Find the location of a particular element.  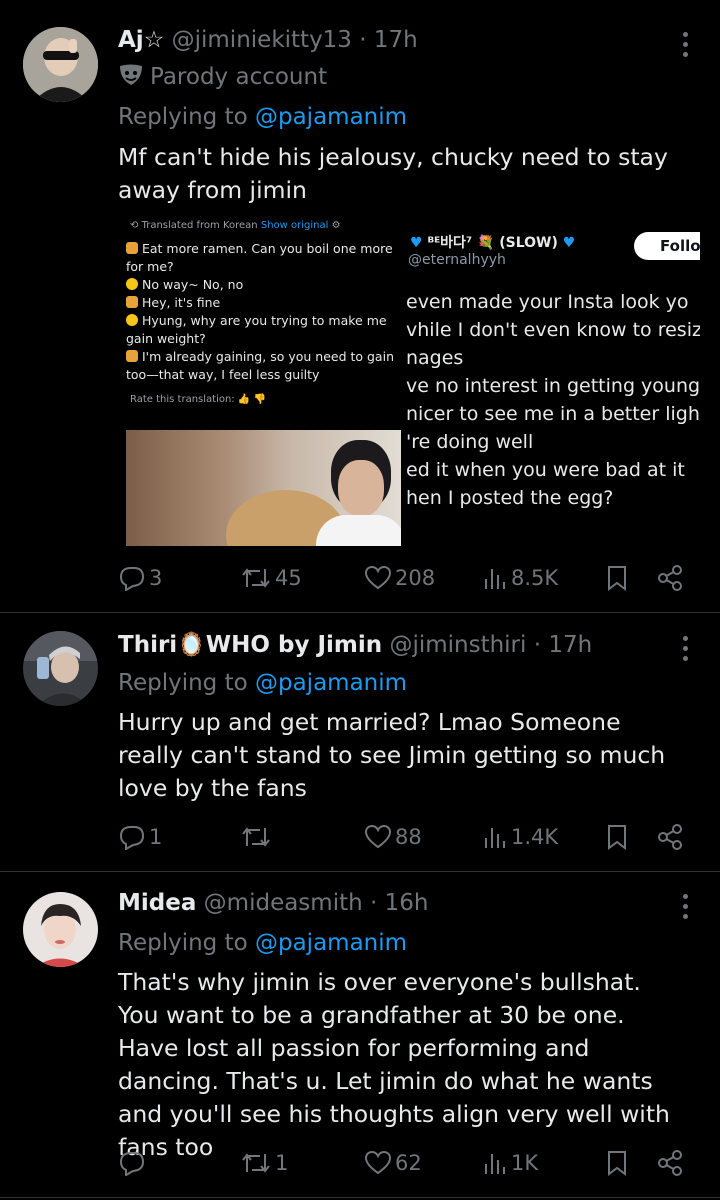

tweet-header: Thiri🪞WHO by Jimin @jiminsthiri · 17h is located at coordinates (355, 645).